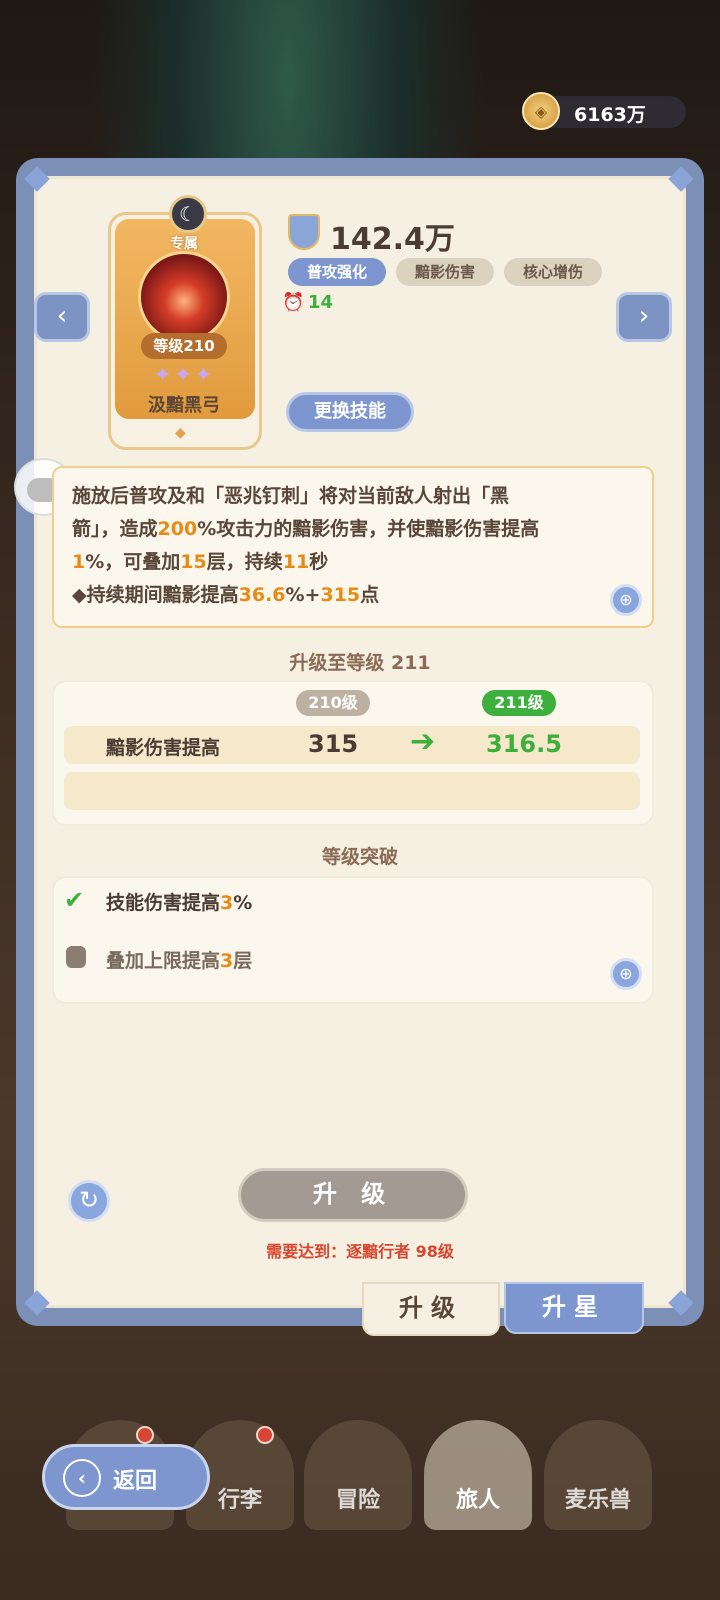 Image resolution: width=720 pixels, height=1600 pixels. What do you see at coordinates (62, 317) in the screenshot?
I see `prev-skill-button: ‹` at bounding box center [62, 317].